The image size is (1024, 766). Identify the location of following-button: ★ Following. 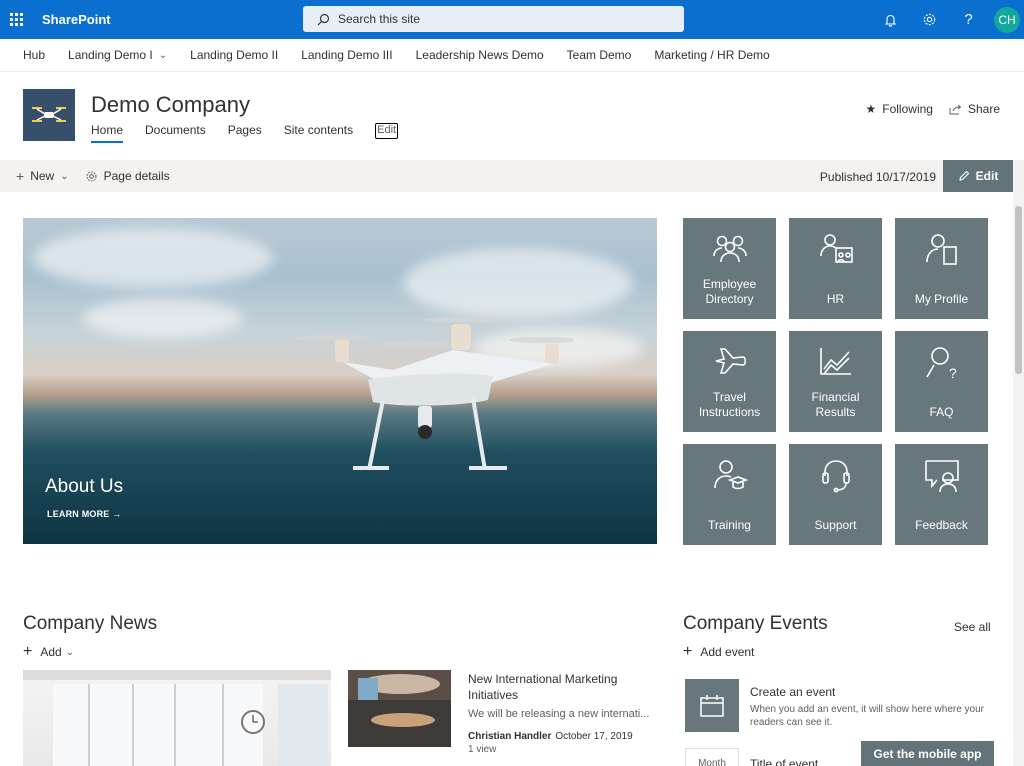
(899, 109).